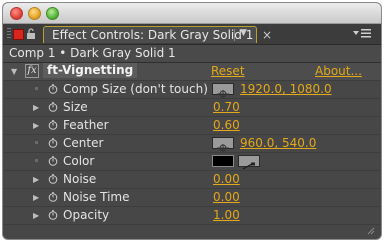 This screenshot has height=245, width=387. What do you see at coordinates (34, 13) in the screenshot?
I see `minimize-window-button` at bounding box center [34, 13].